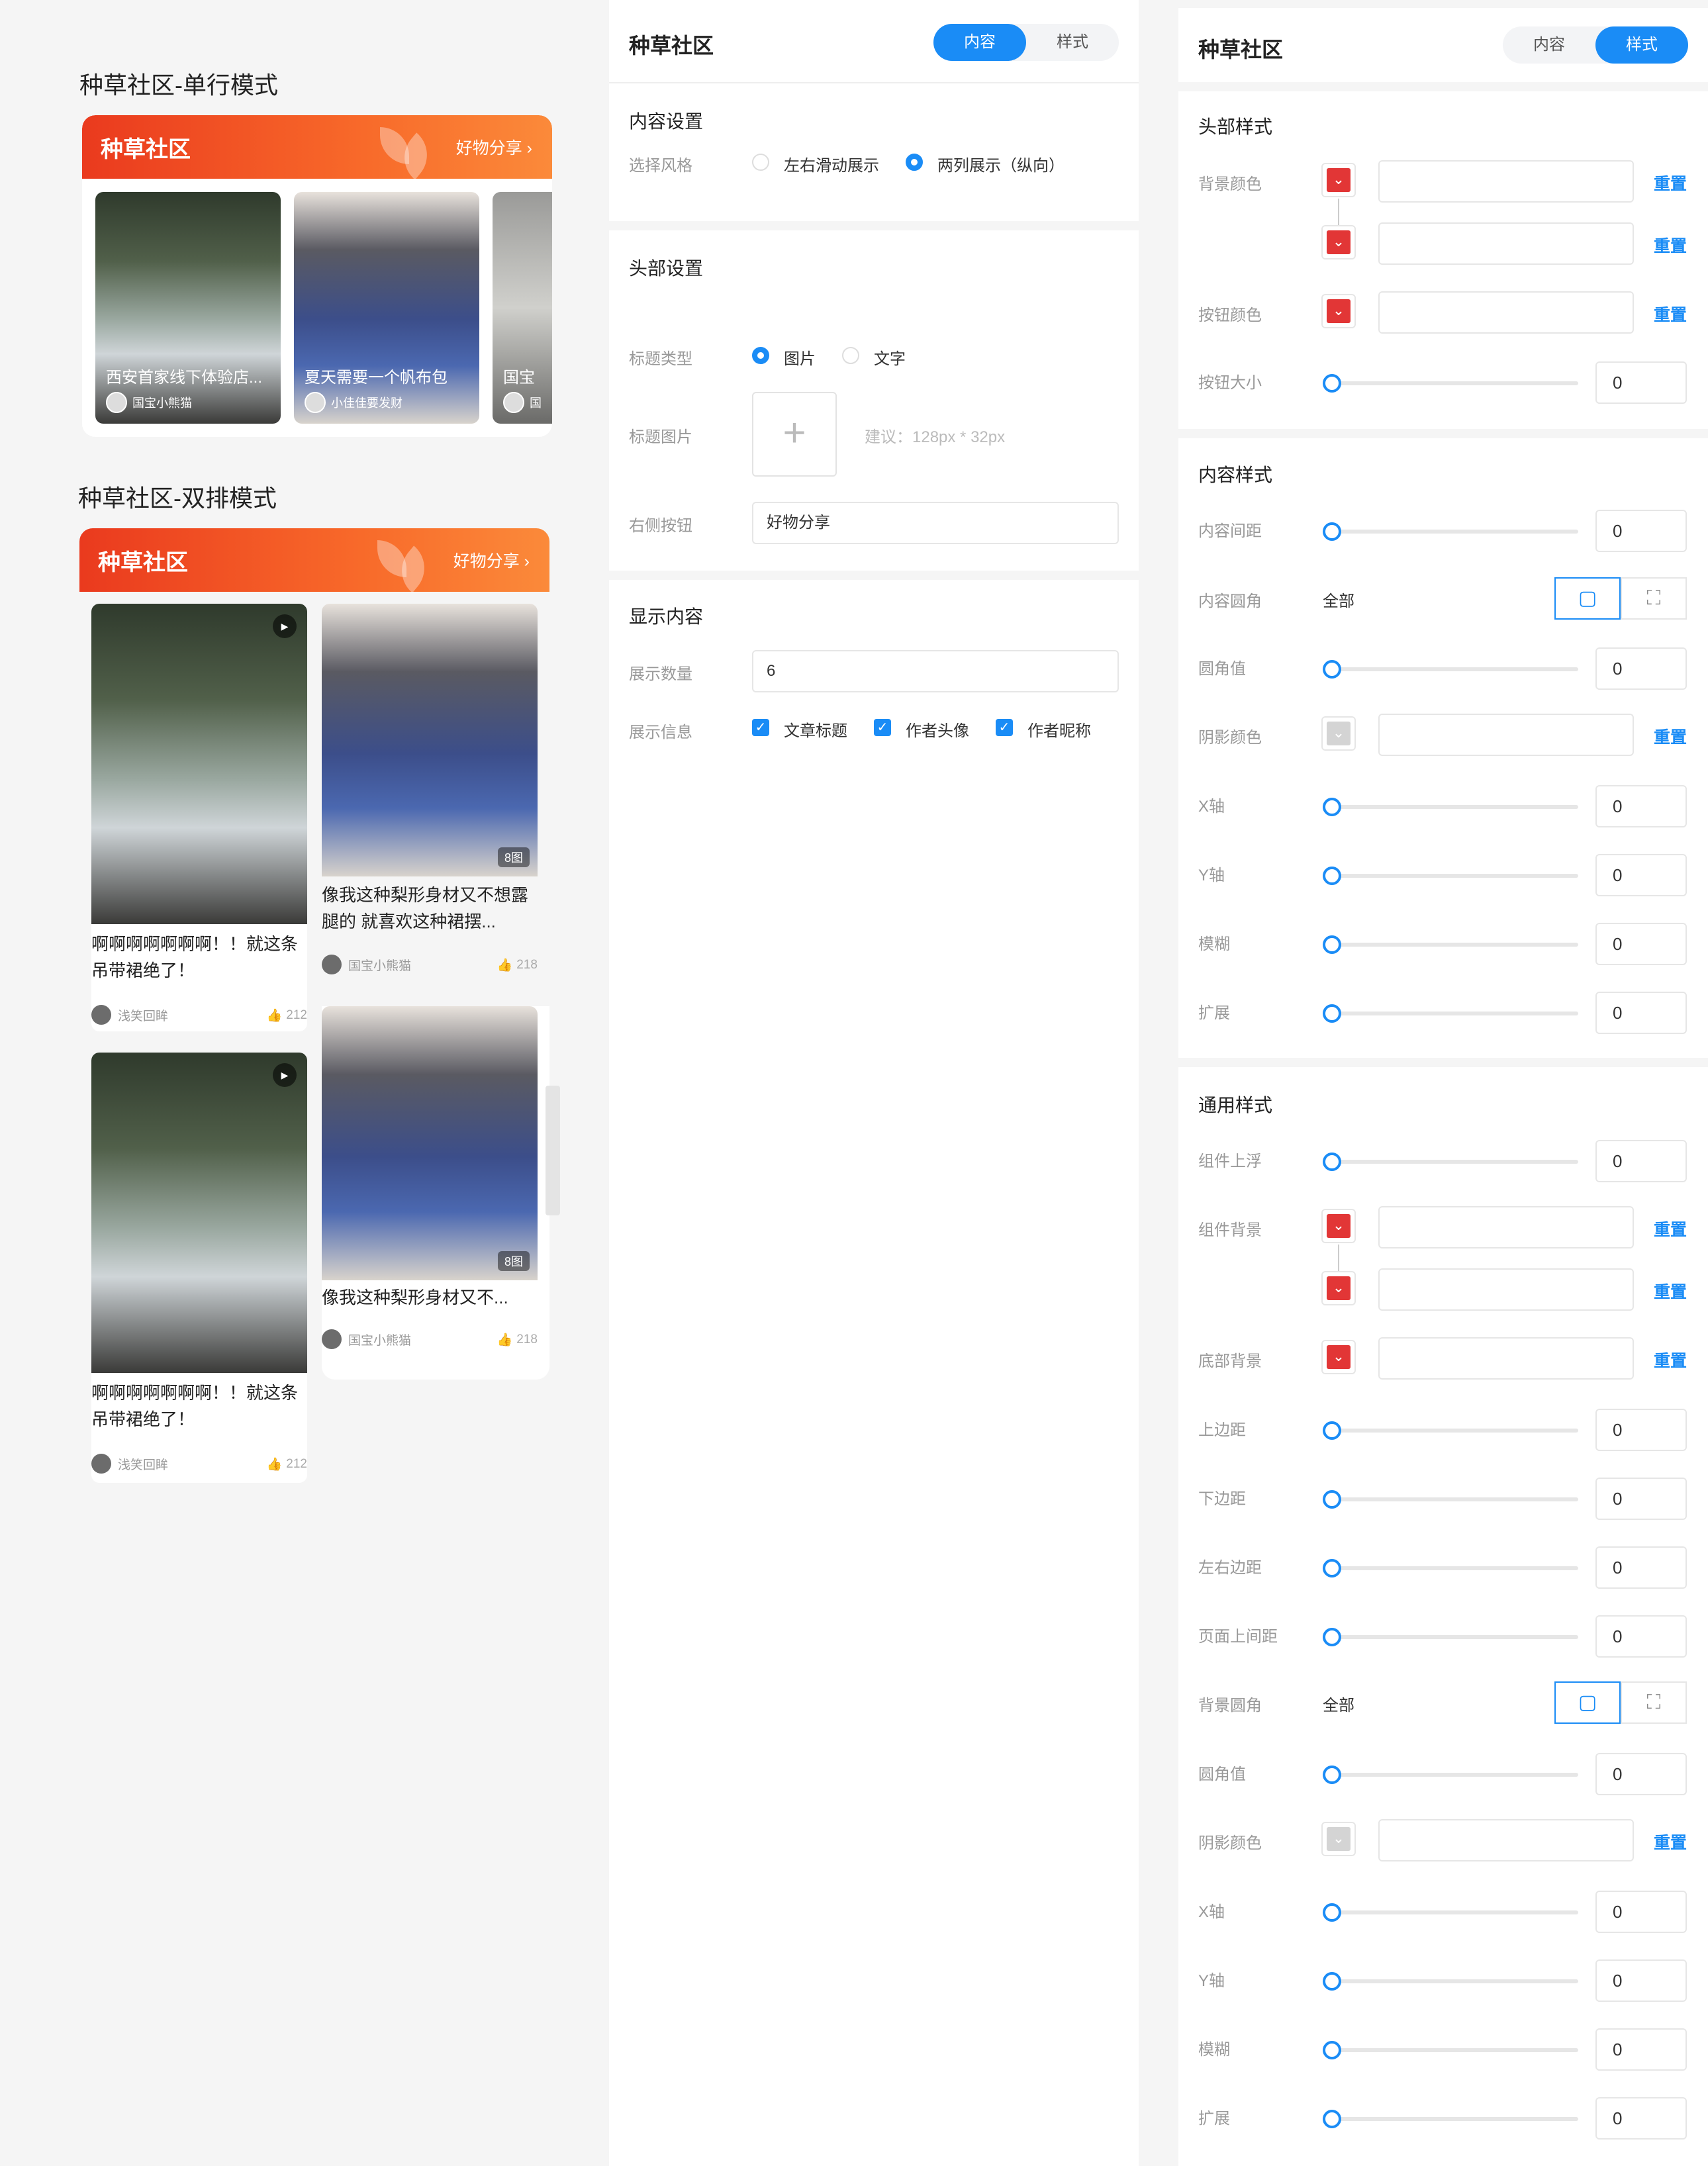 This screenshot has width=1708, height=2166. I want to click on margin-bottom-slider, so click(1450, 1499).